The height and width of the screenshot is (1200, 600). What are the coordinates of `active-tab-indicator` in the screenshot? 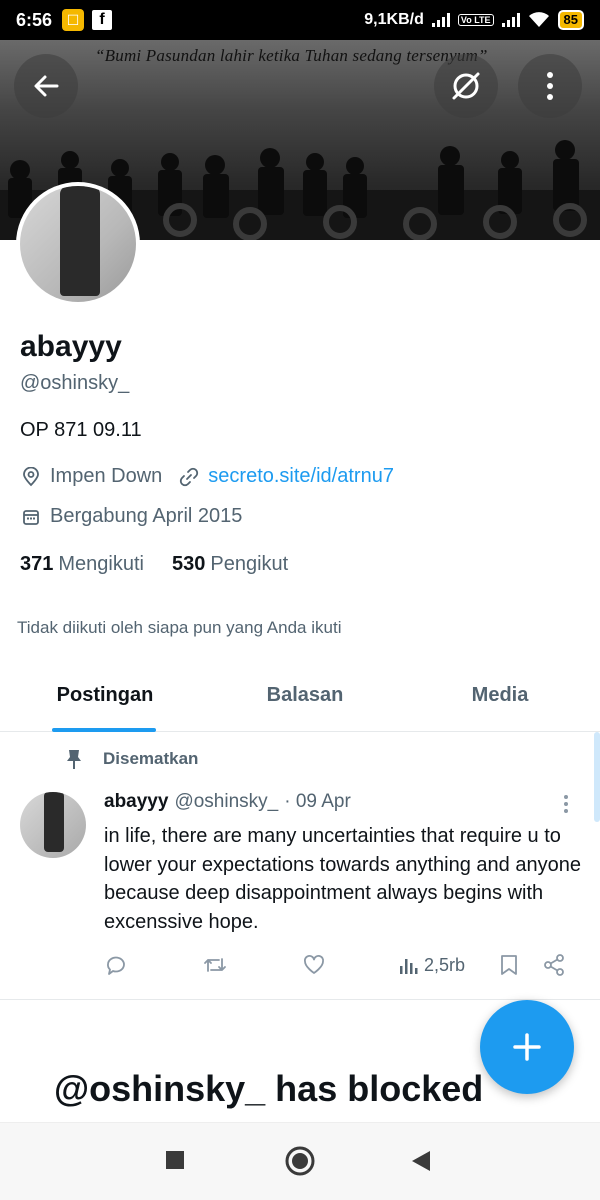 It's located at (104, 730).